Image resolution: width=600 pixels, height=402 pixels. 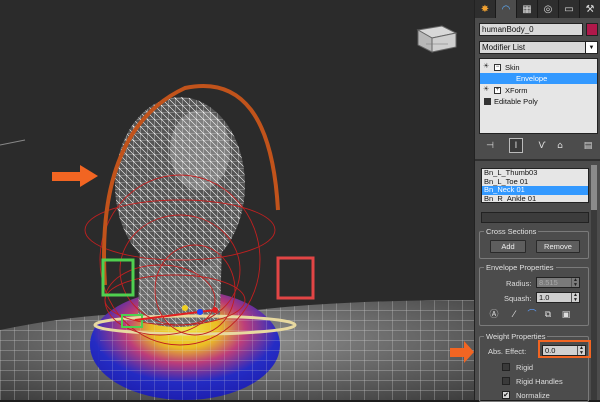 I want to click on collapse-icon: −, so click(x=497, y=67).